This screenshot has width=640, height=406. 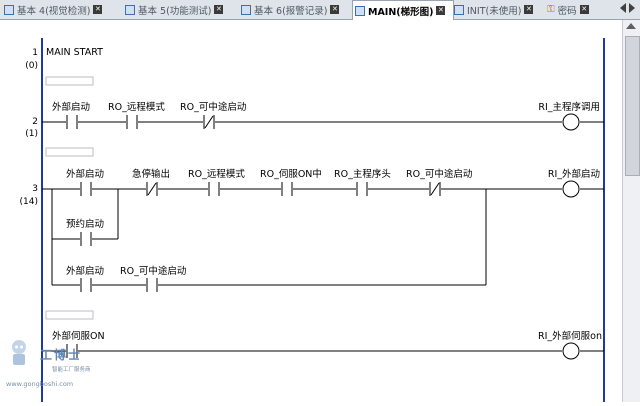 I want to click on contact-label: 急停输出, so click(x=151, y=174).